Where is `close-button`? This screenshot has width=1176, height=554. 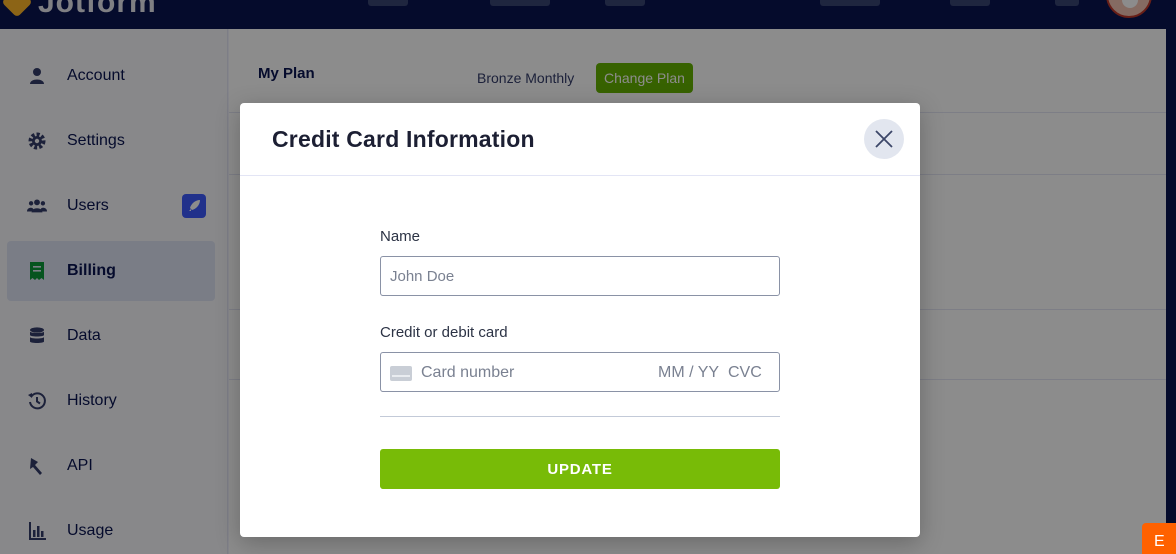 close-button is located at coordinates (884, 139).